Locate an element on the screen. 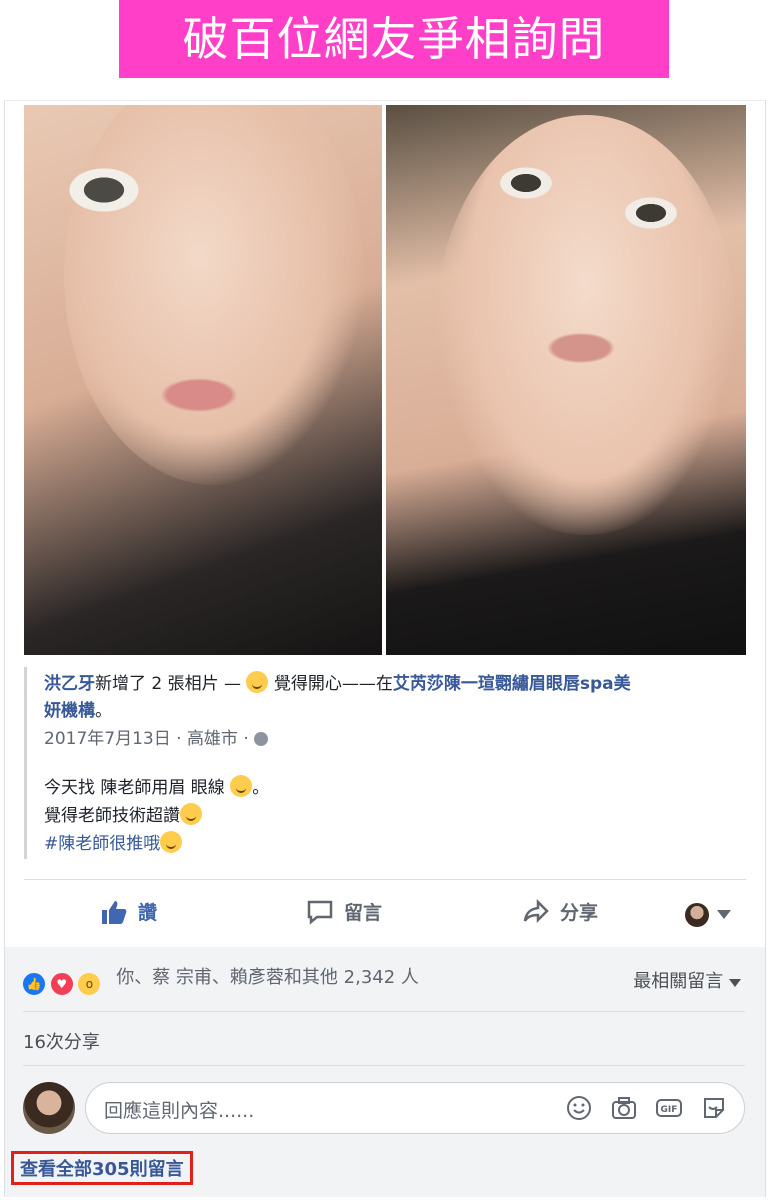 The width and height of the screenshot is (768, 1200). camera-icon is located at coordinates (624, 1108).